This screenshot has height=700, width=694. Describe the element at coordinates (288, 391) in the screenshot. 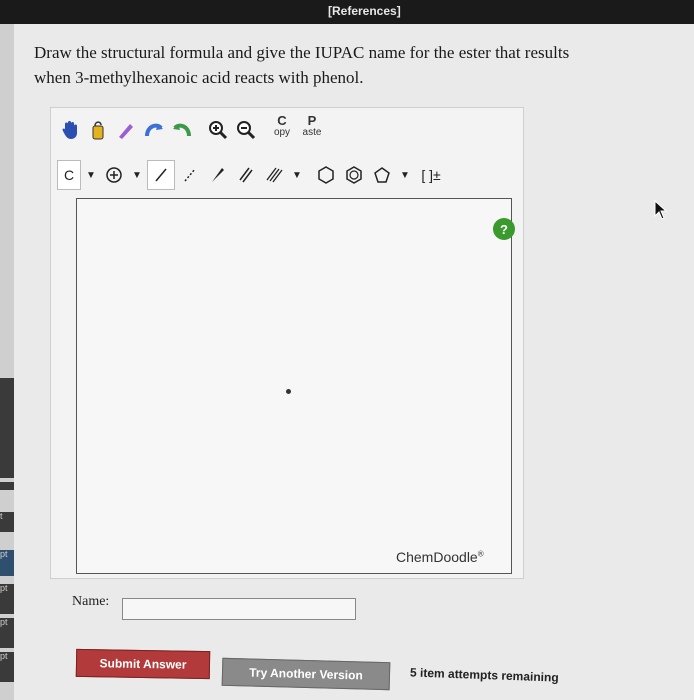

I see `canvas-dot` at that location.